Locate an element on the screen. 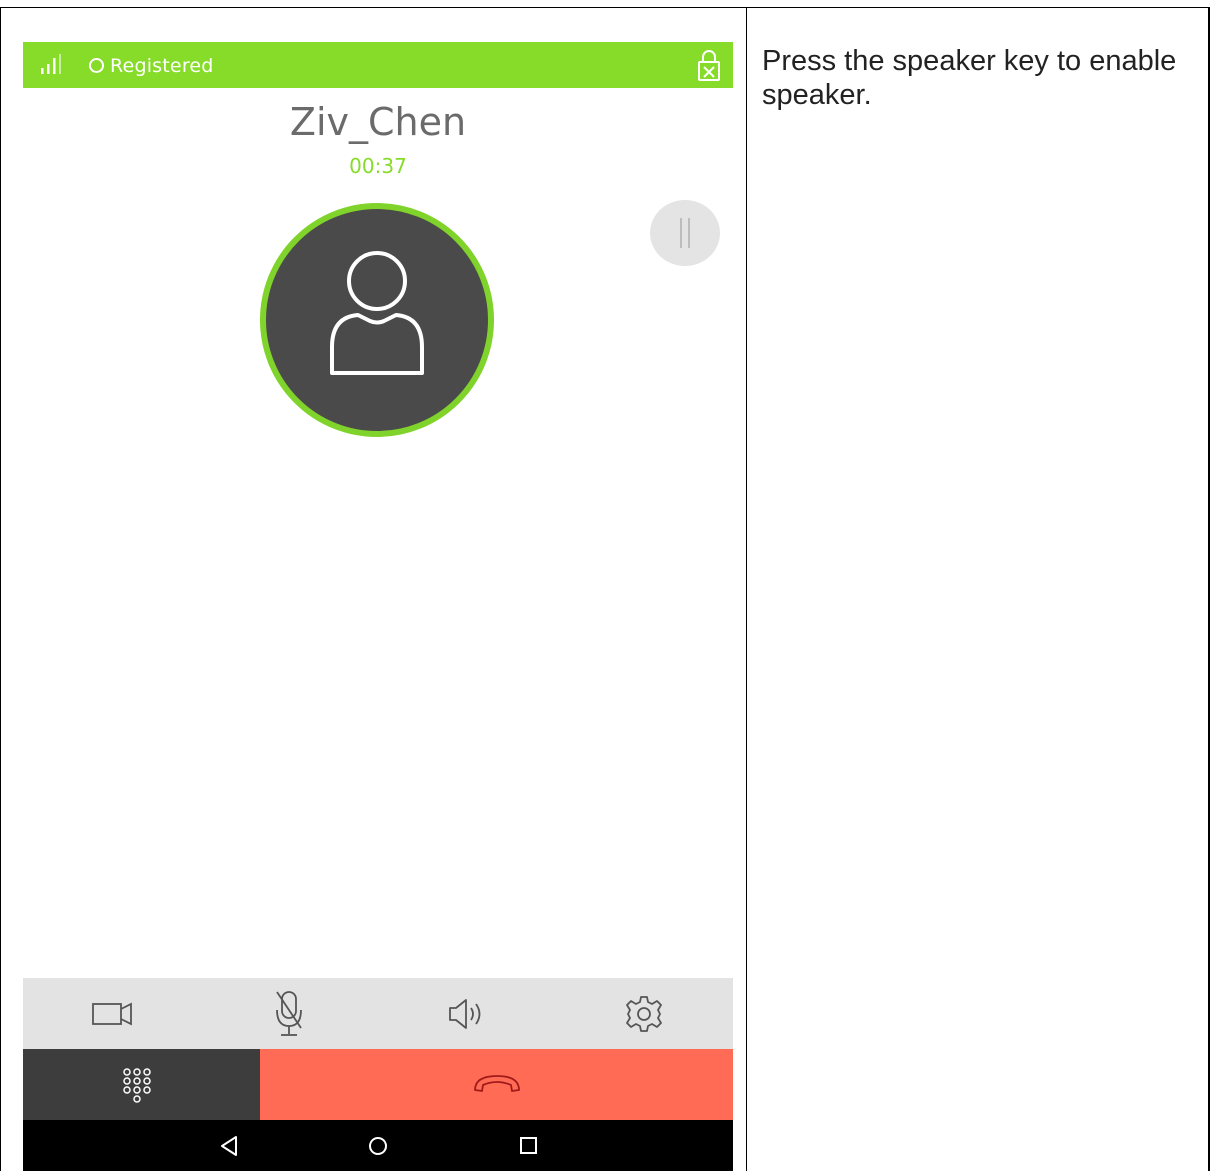 The width and height of the screenshot is (1210, 1171). mic-muted-icon is located at coordinates (289, 1013).